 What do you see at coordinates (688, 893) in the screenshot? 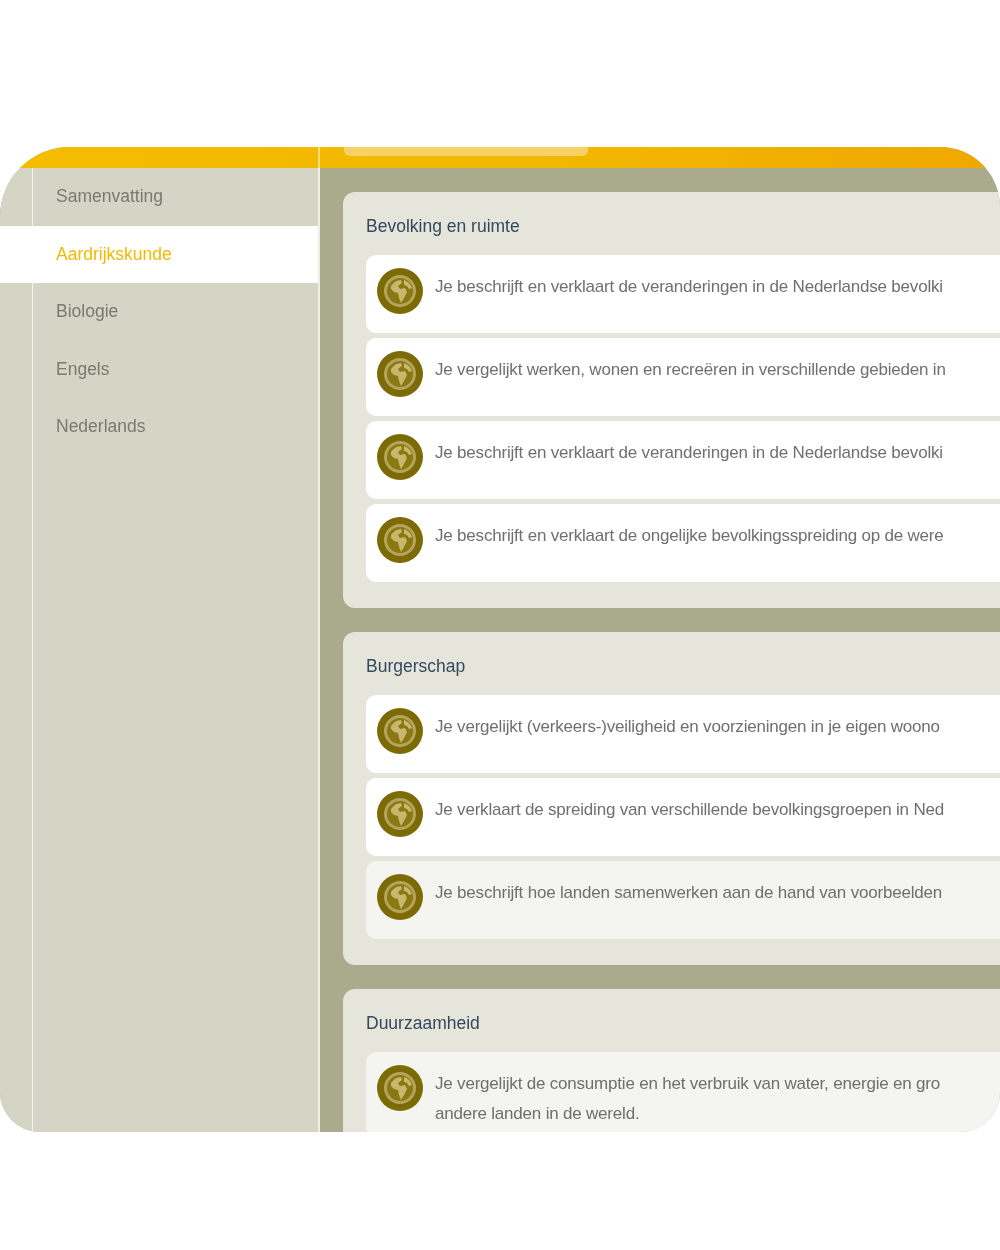
I see `goal-text: Je beschrijft hoe landen samenwerken aan de hand van voorbeelden` at bounding box center [688, 893].